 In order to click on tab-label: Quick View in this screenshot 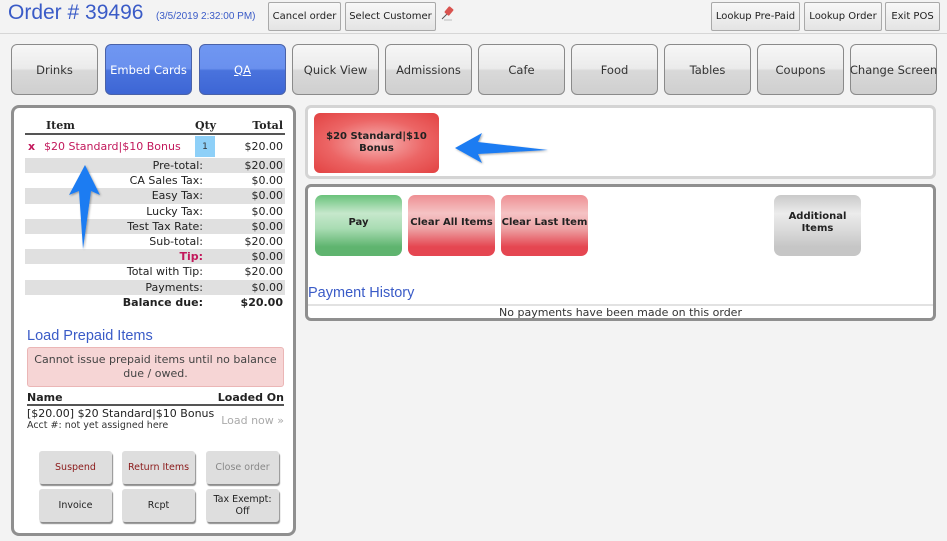, I will do `click(335, 69)`.